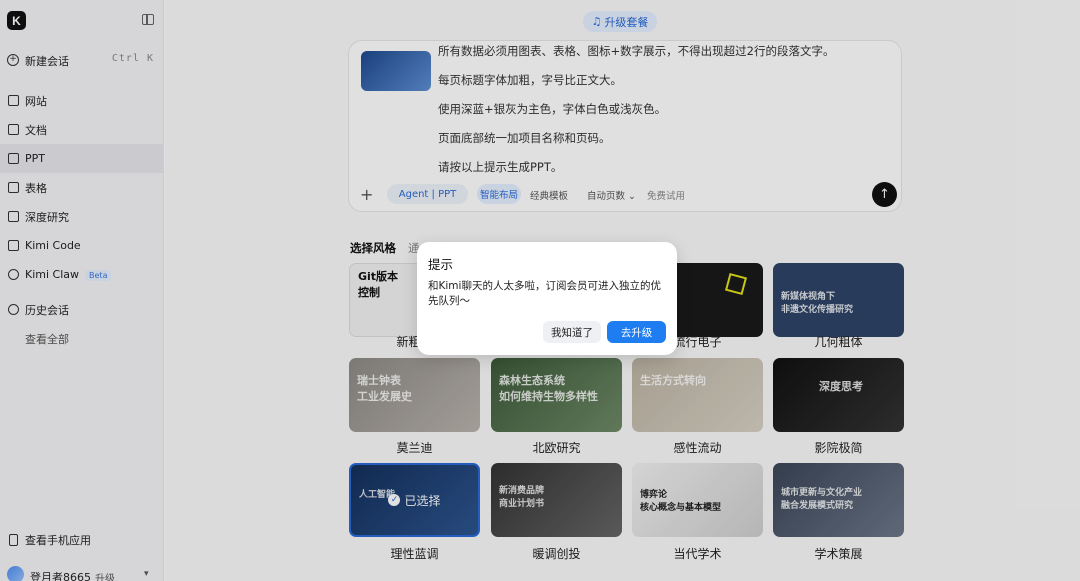  Describe the element at coordinates (636, 332) in the screenshot. I see `go-upgrade-button: 去升级` at that location.